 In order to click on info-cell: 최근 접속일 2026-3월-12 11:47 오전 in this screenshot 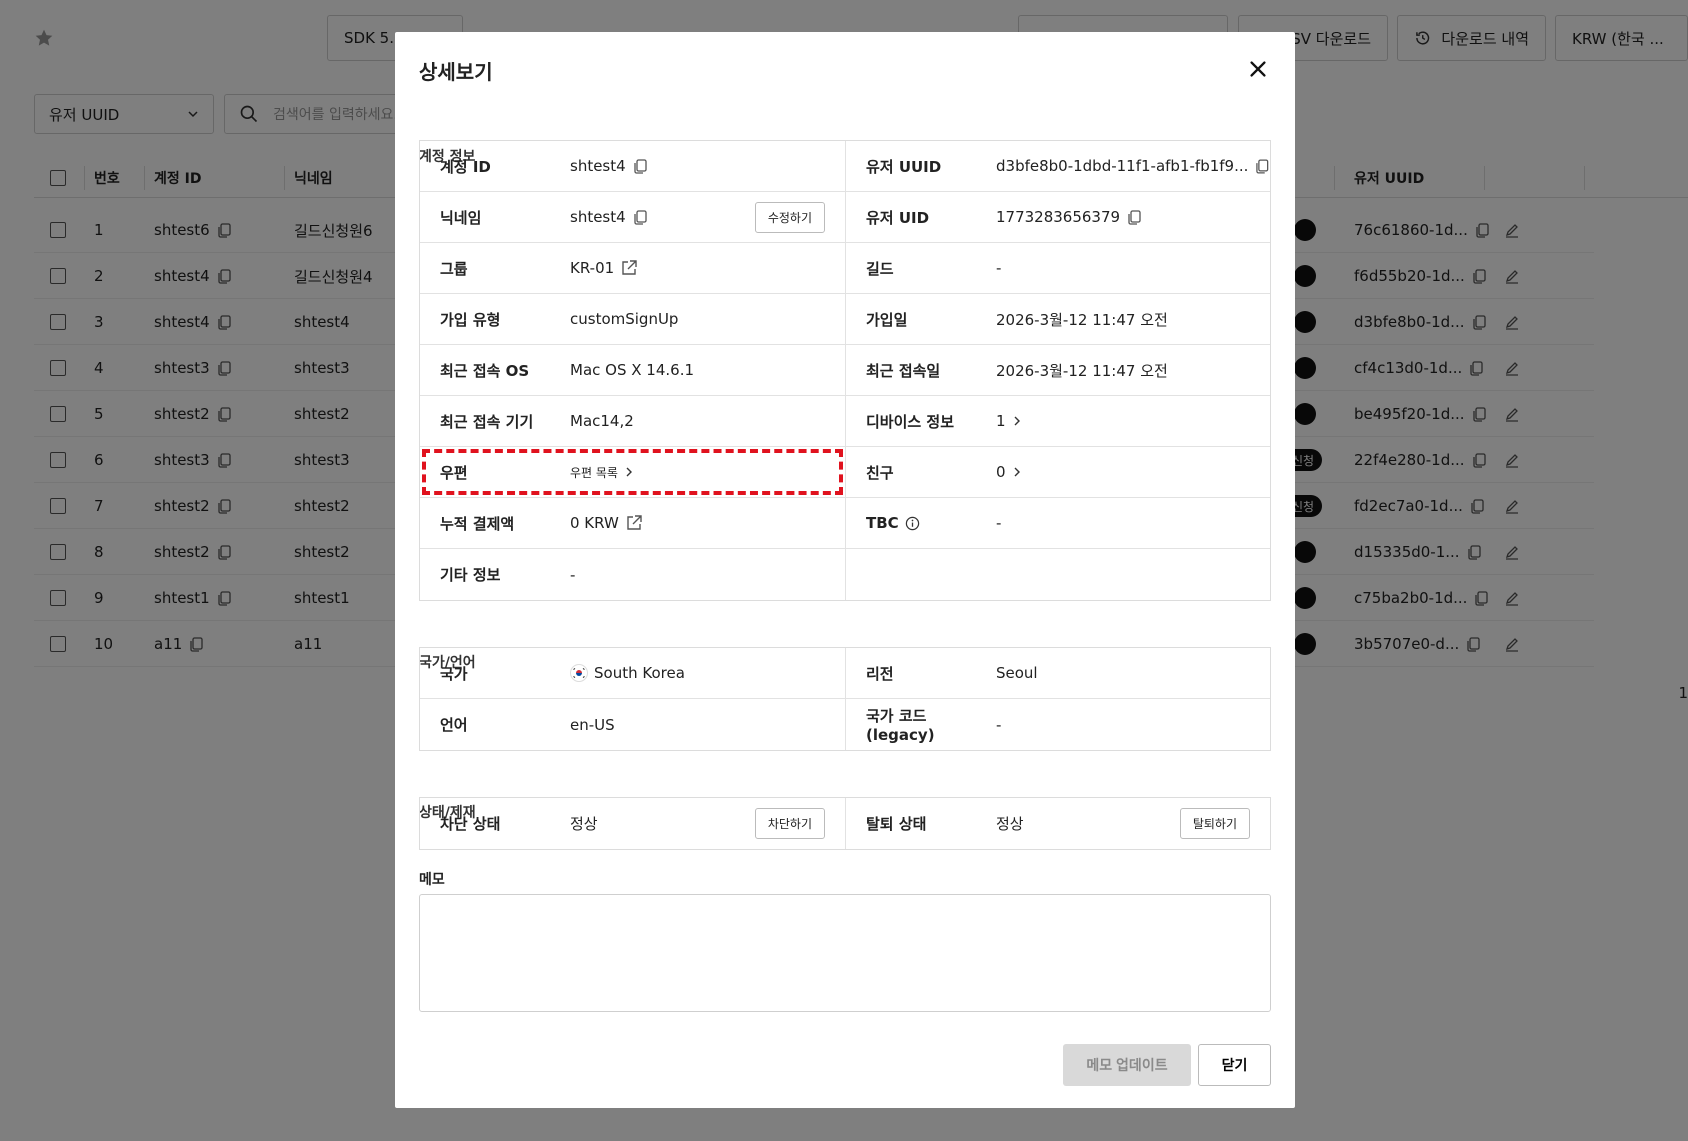, I will do `click(1057, 370)`.